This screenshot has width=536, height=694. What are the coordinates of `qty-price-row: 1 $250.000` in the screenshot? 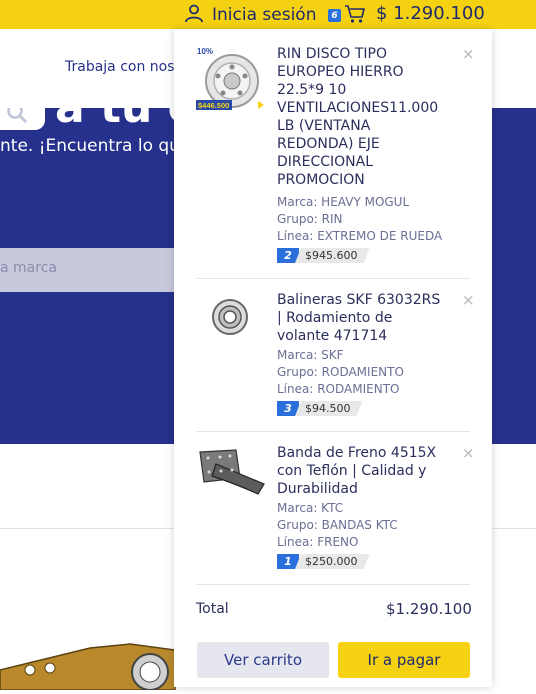 It's located at (323, 561).